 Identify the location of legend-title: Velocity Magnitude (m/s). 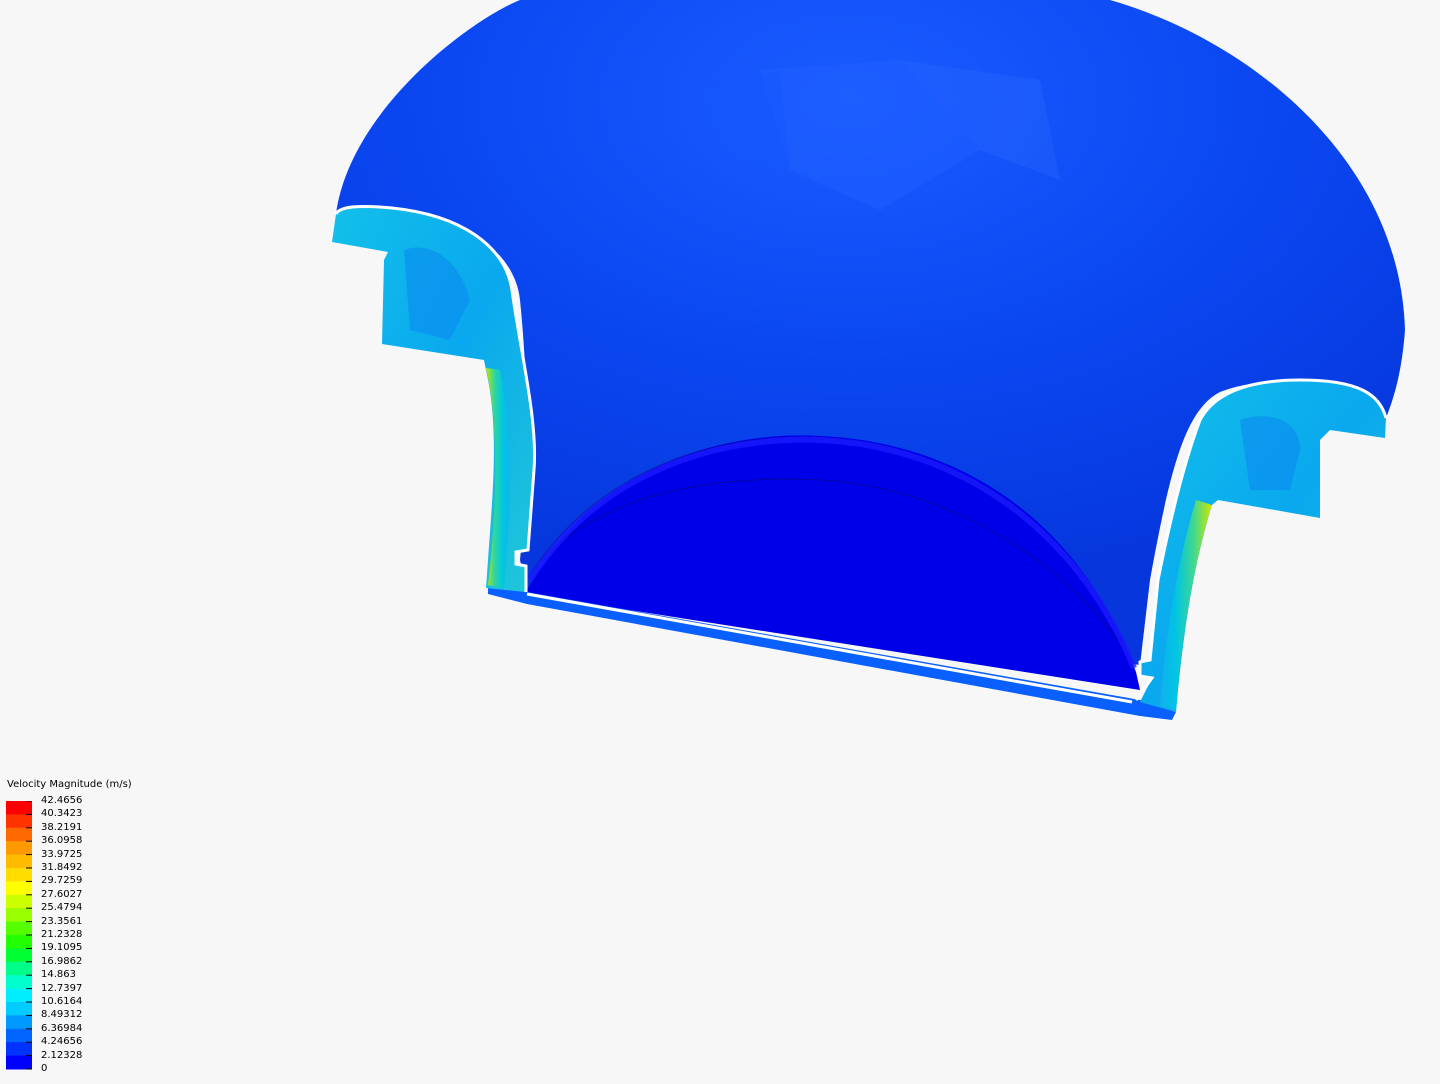
(69, 784).